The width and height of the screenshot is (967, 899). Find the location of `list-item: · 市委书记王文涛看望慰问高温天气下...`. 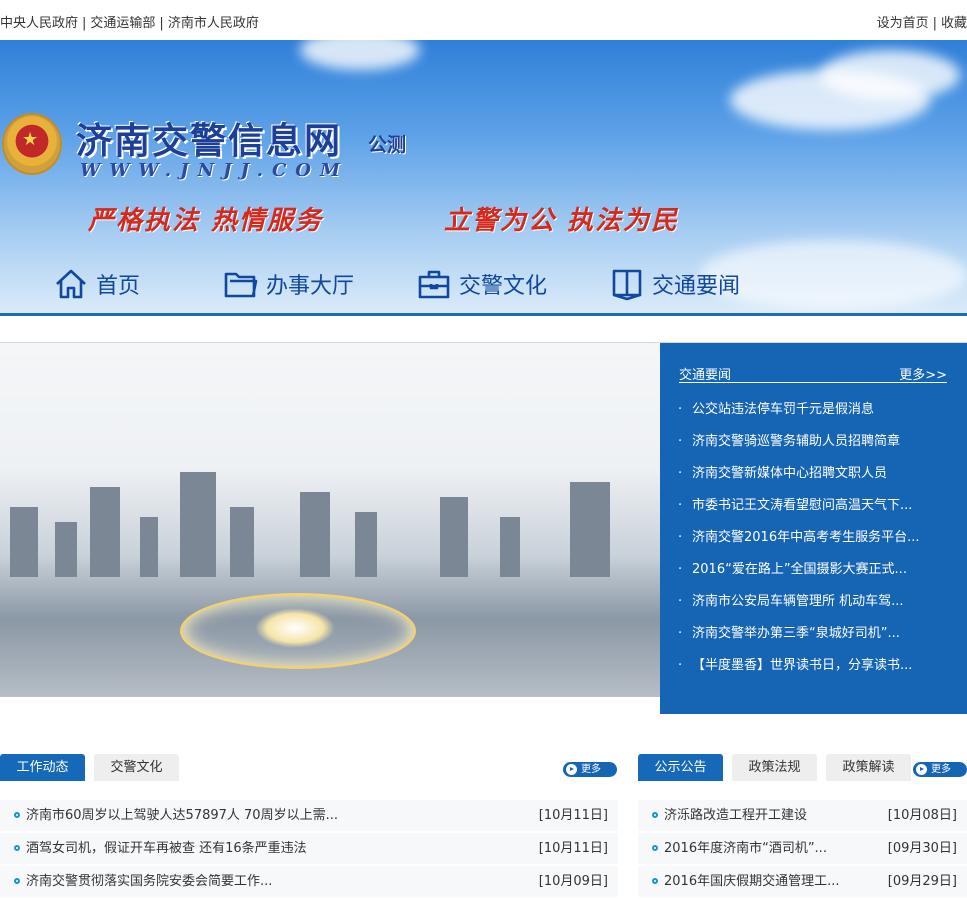

list-item: · 市委书记王文涛看望慰问高温天气下... is located at coordinates (818, 511).